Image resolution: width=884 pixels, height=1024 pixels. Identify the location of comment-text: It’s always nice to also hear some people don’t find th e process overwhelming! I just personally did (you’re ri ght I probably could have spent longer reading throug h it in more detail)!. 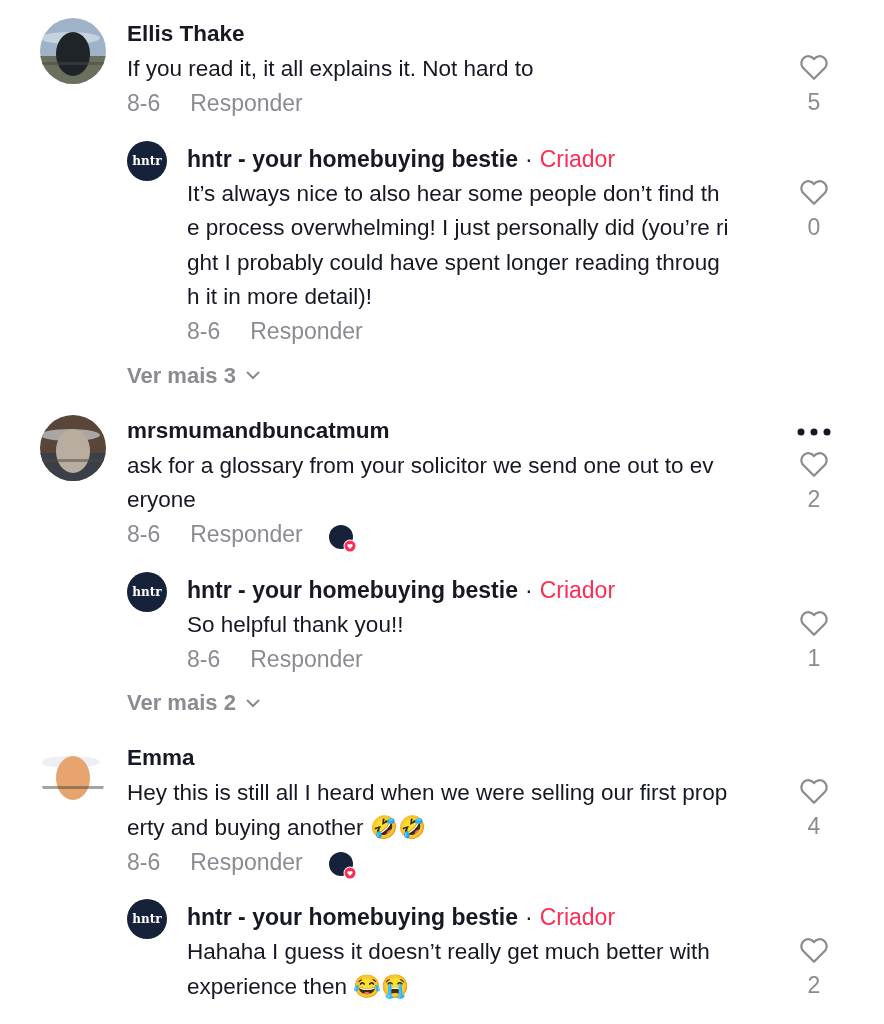
(458, 245).